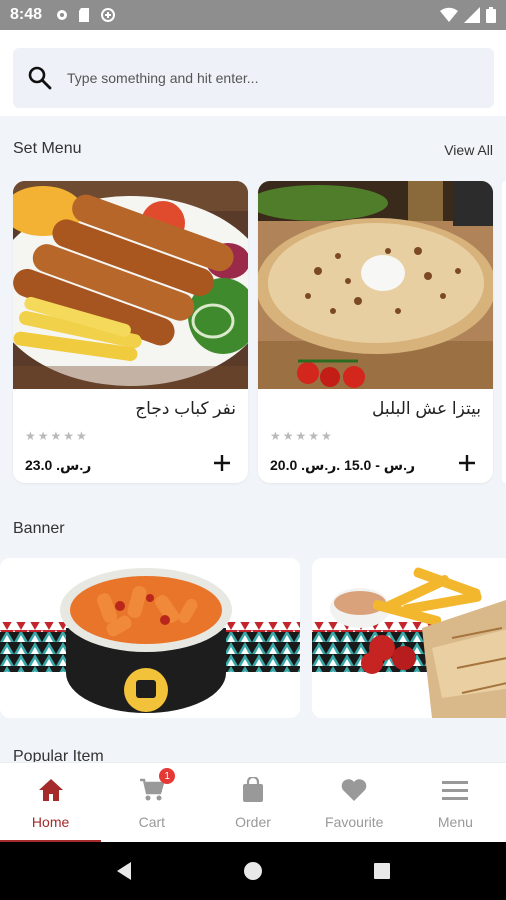 This screenshot has height=900, width=506. What do you see at coordinates (257, 78) in the screenshot?
I see `search-input` at bounding box center [257, 78].